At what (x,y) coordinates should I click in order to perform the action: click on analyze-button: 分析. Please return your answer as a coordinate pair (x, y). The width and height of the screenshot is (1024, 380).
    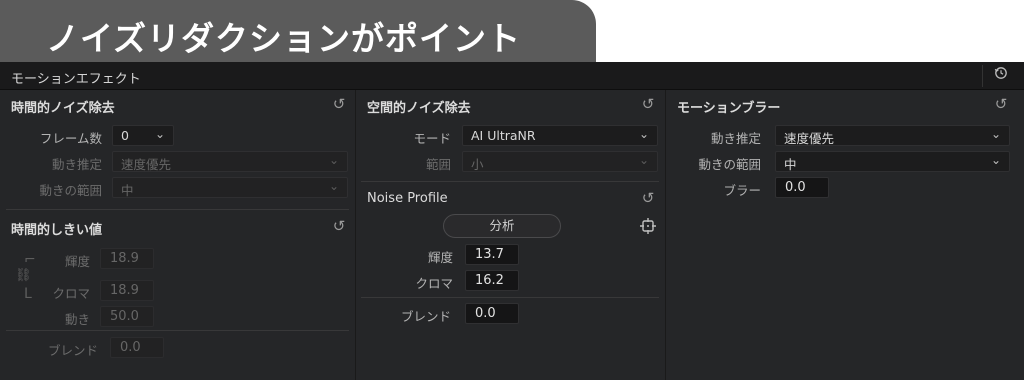
    Looking at the image, I should click on (502, 226).